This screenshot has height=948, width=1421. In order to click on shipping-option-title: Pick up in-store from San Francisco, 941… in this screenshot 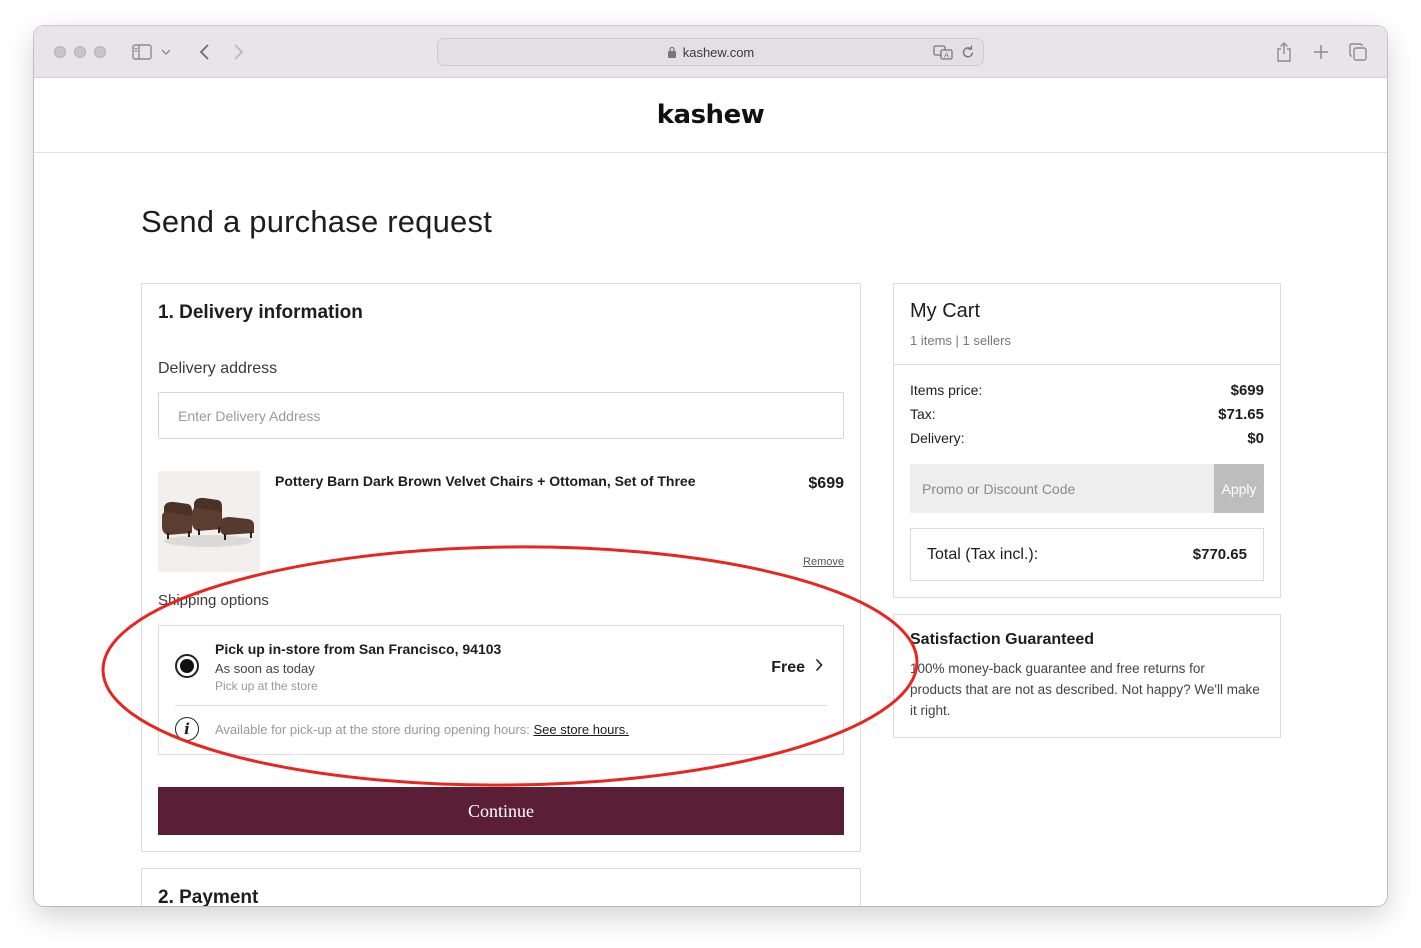, I will do `click(358, 649)`.